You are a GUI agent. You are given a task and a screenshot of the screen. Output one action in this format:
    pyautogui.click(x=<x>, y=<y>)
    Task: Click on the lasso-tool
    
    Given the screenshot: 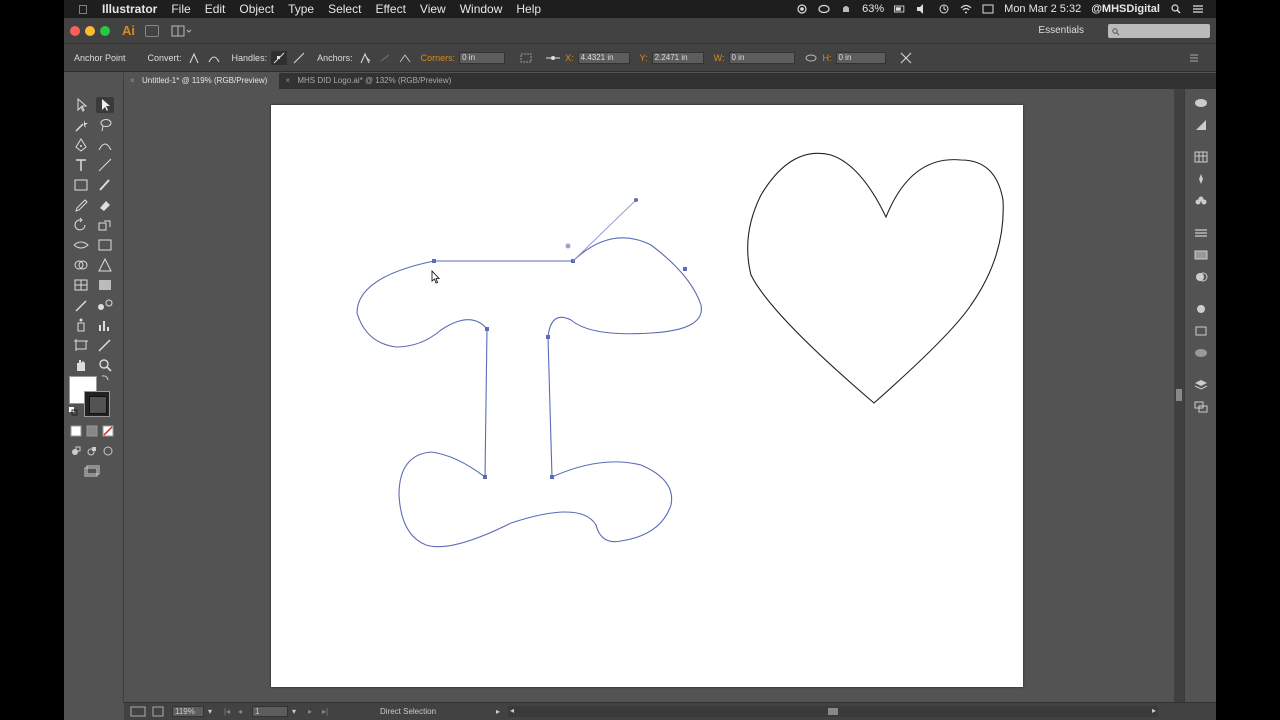 What is the action you would take?
    pyautogui.click(x=105, y=125)
    